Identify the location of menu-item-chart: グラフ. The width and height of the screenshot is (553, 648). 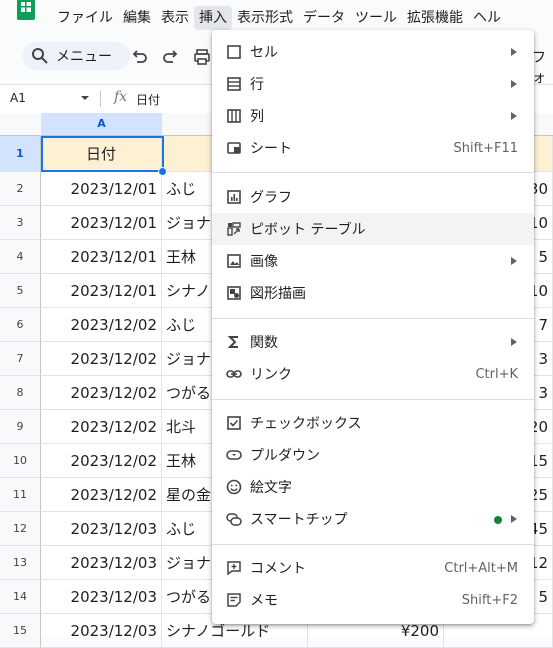
(373, 197).